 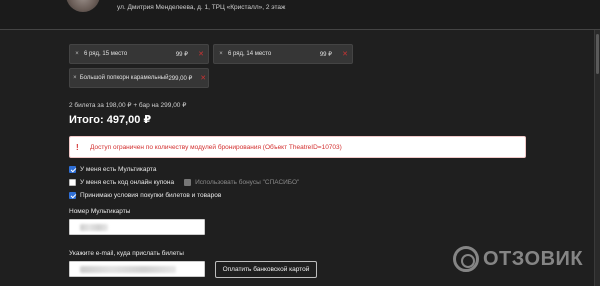 What do you see at coordinates (110, 120) in the screenshot?
I see `order-total: Итого: 497,00 ₽` at bounding box center [110, 120].